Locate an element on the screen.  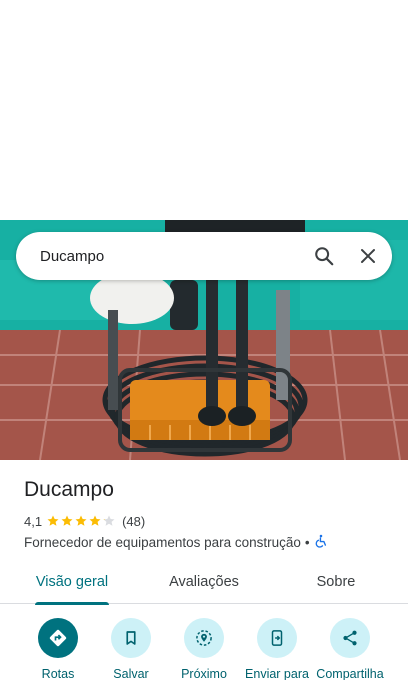
wheelchair-icon is located at coordinates (321, 542).